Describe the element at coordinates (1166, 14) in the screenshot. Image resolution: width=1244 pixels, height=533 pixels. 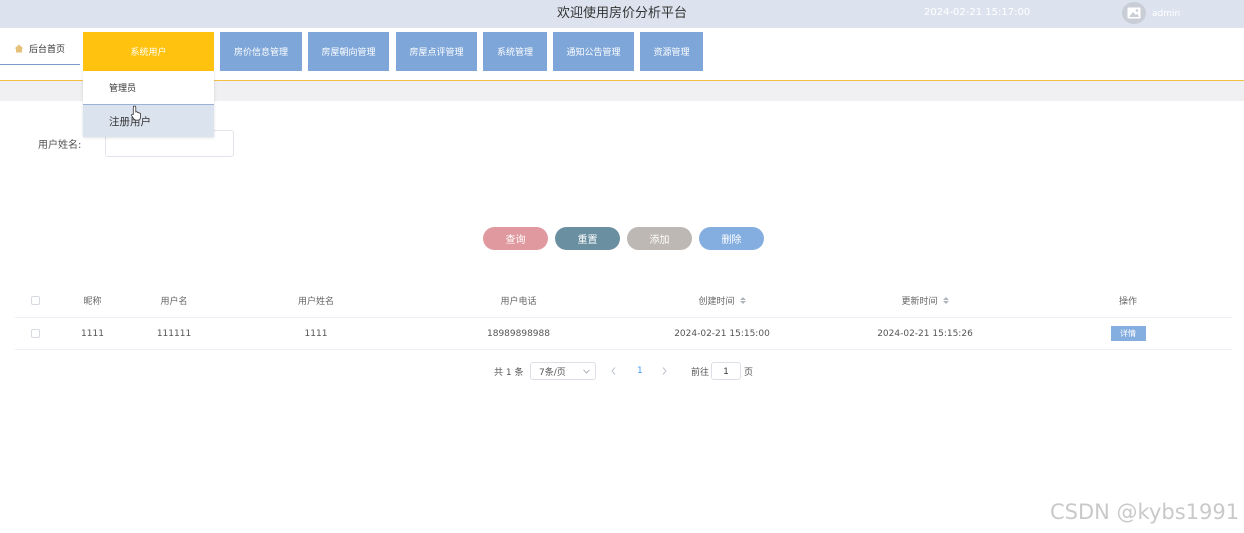
I see `username-label: admin` at that location.